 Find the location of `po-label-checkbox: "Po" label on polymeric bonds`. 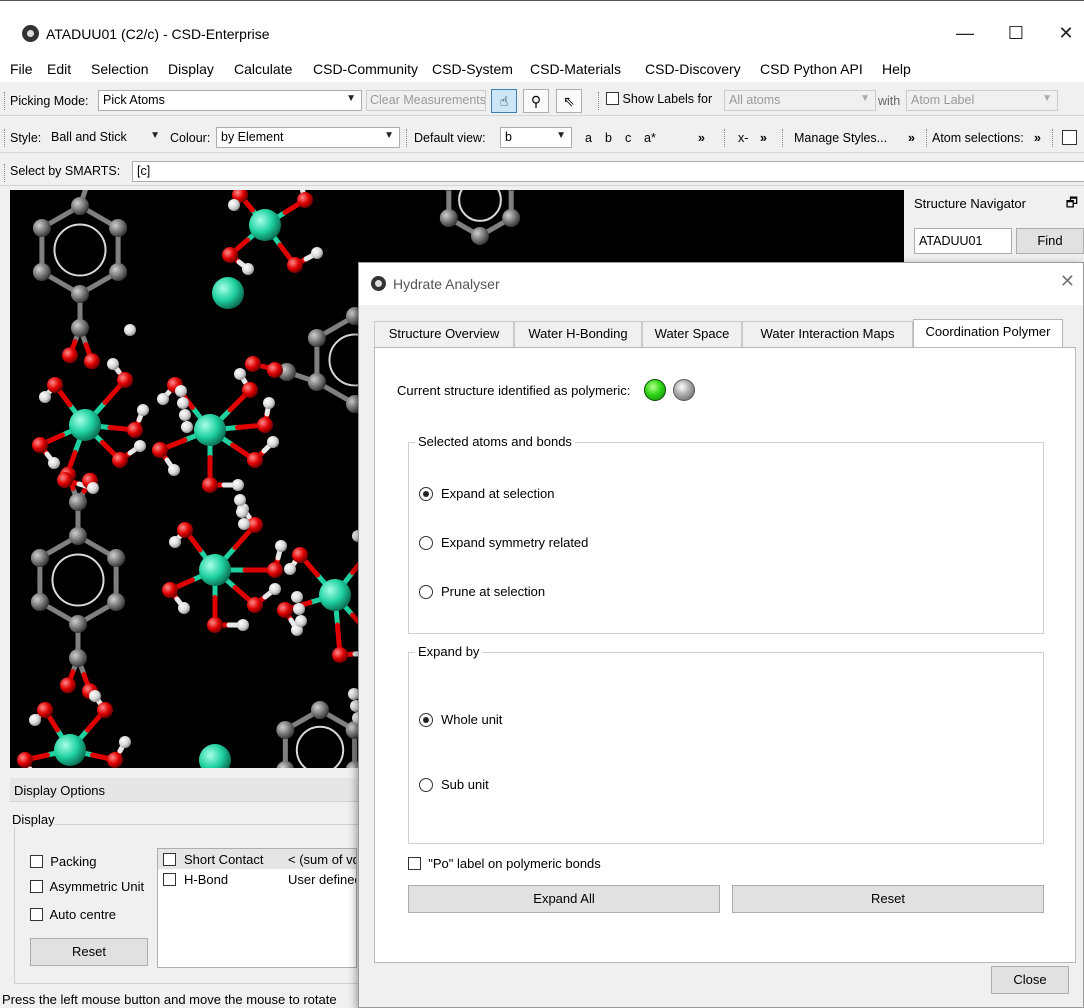

po-label-checkbox: "Po" label on polymeric bonds is located at coordinates (504, 863).